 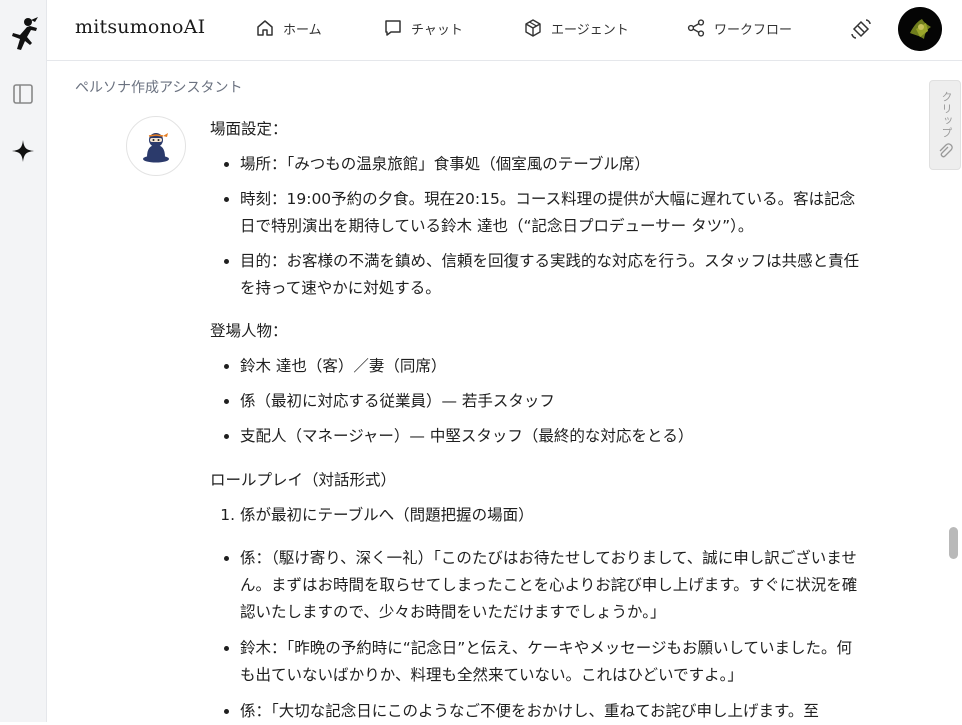 What do you see at coordinates (552, 711) in the screenshot?
I see `dialogue-line: 係：「大切な記念日にこのようなご不便をおかけし、重ねてお詫び申し上げます。至` at bounding box center [552, 711].